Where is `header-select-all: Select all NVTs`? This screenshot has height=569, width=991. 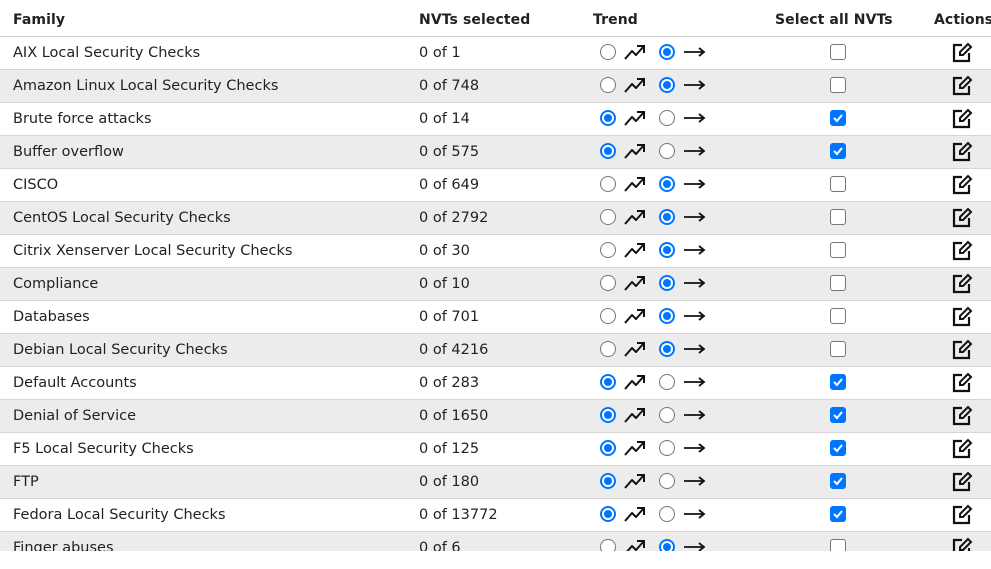
header-select-all: Select all NVTs is located at coordinates (834, 20).